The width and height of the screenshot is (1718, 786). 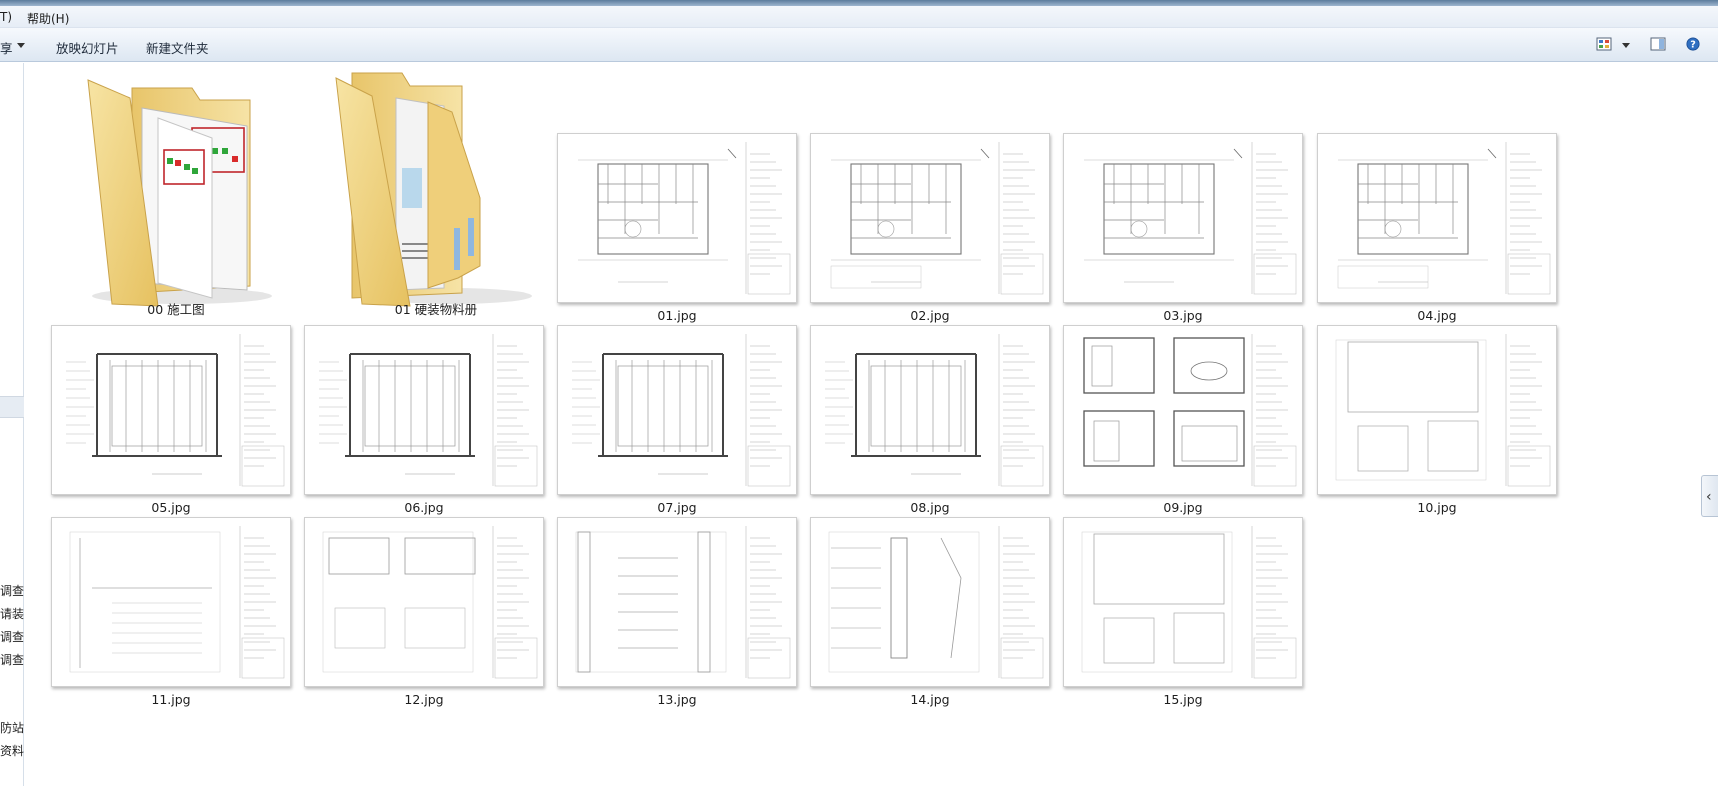 I want to click on file-item: 03.jpg, so click(x=1183, y=193).